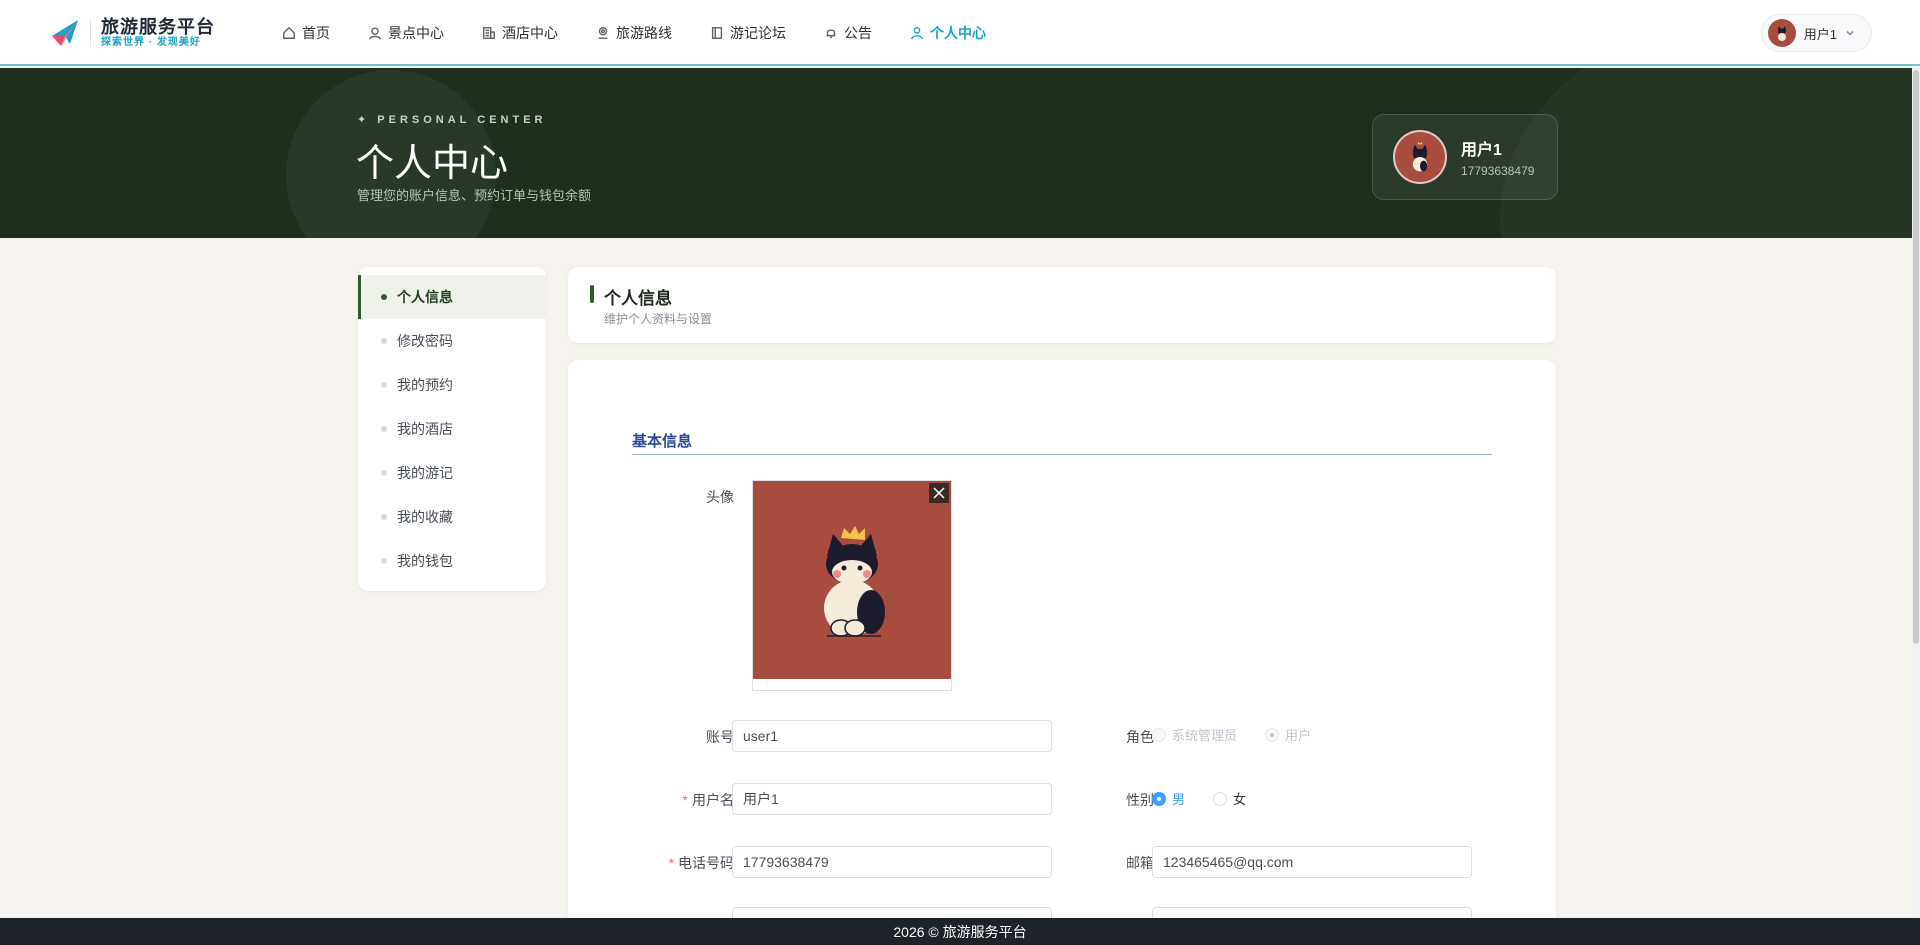  Describe the element at coordinates (1062, 305) in the screenshot. I see `section-header-card: 个人信息 维护个人资料与设置` at that location.